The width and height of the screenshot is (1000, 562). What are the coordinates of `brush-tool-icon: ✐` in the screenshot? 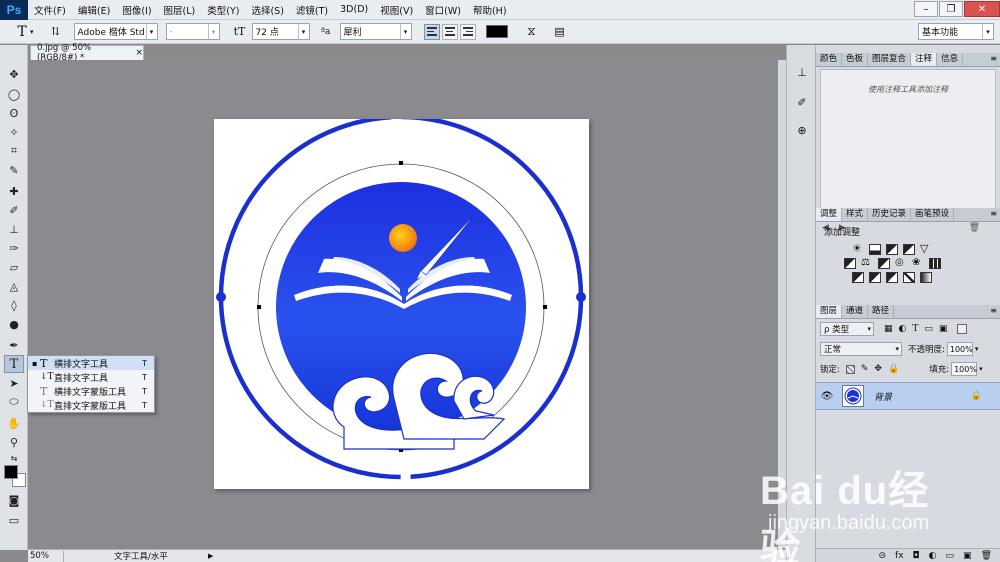 It's located at (14, 210).